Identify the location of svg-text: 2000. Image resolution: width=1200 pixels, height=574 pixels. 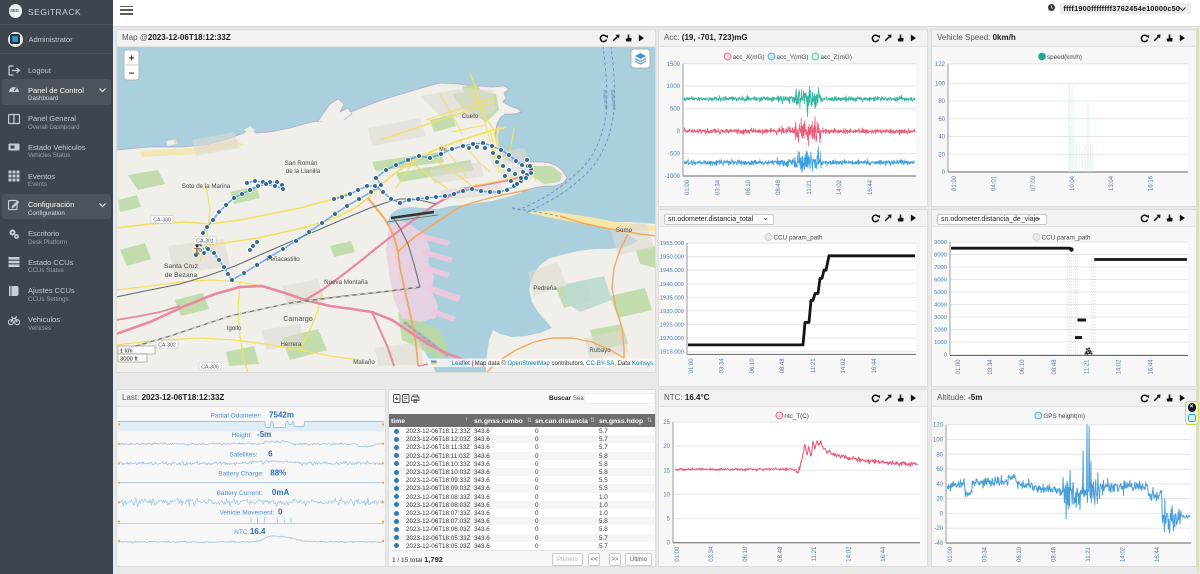
(940, 331).